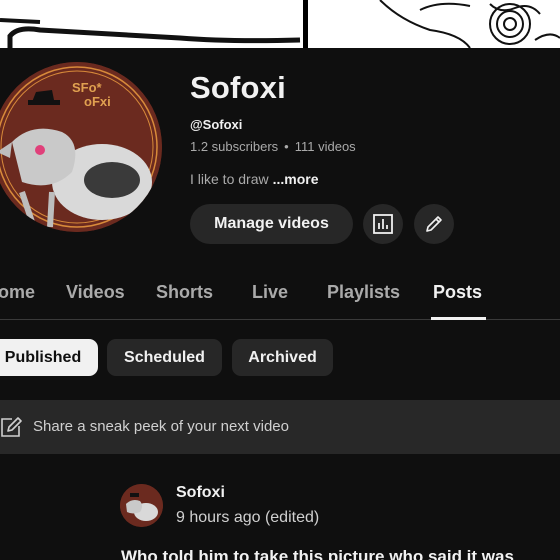 This screenshot has height=560, width=560. What do you see at coordinates (248, 517) in the screenshot?
I see `post-timestamp: 9 hours ago (edited)` at bounding box center [248, 517].